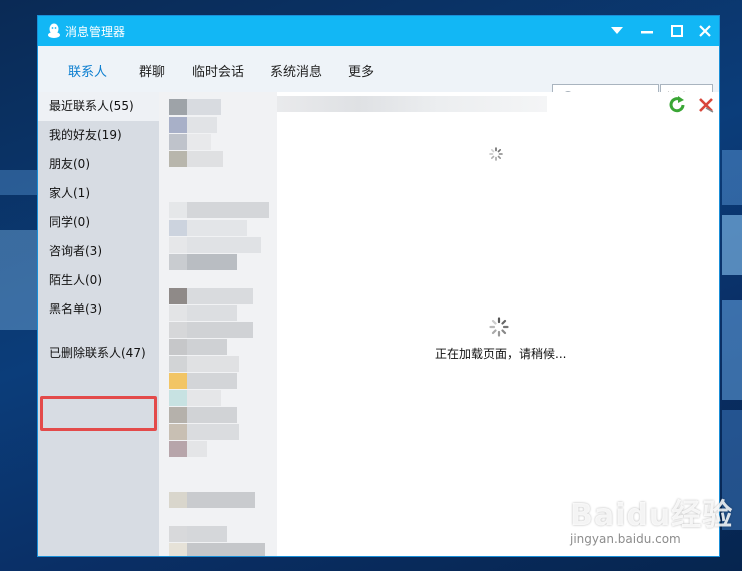  I want to click on sidebar-item-classmates: 同学(0), so click(98, 222).